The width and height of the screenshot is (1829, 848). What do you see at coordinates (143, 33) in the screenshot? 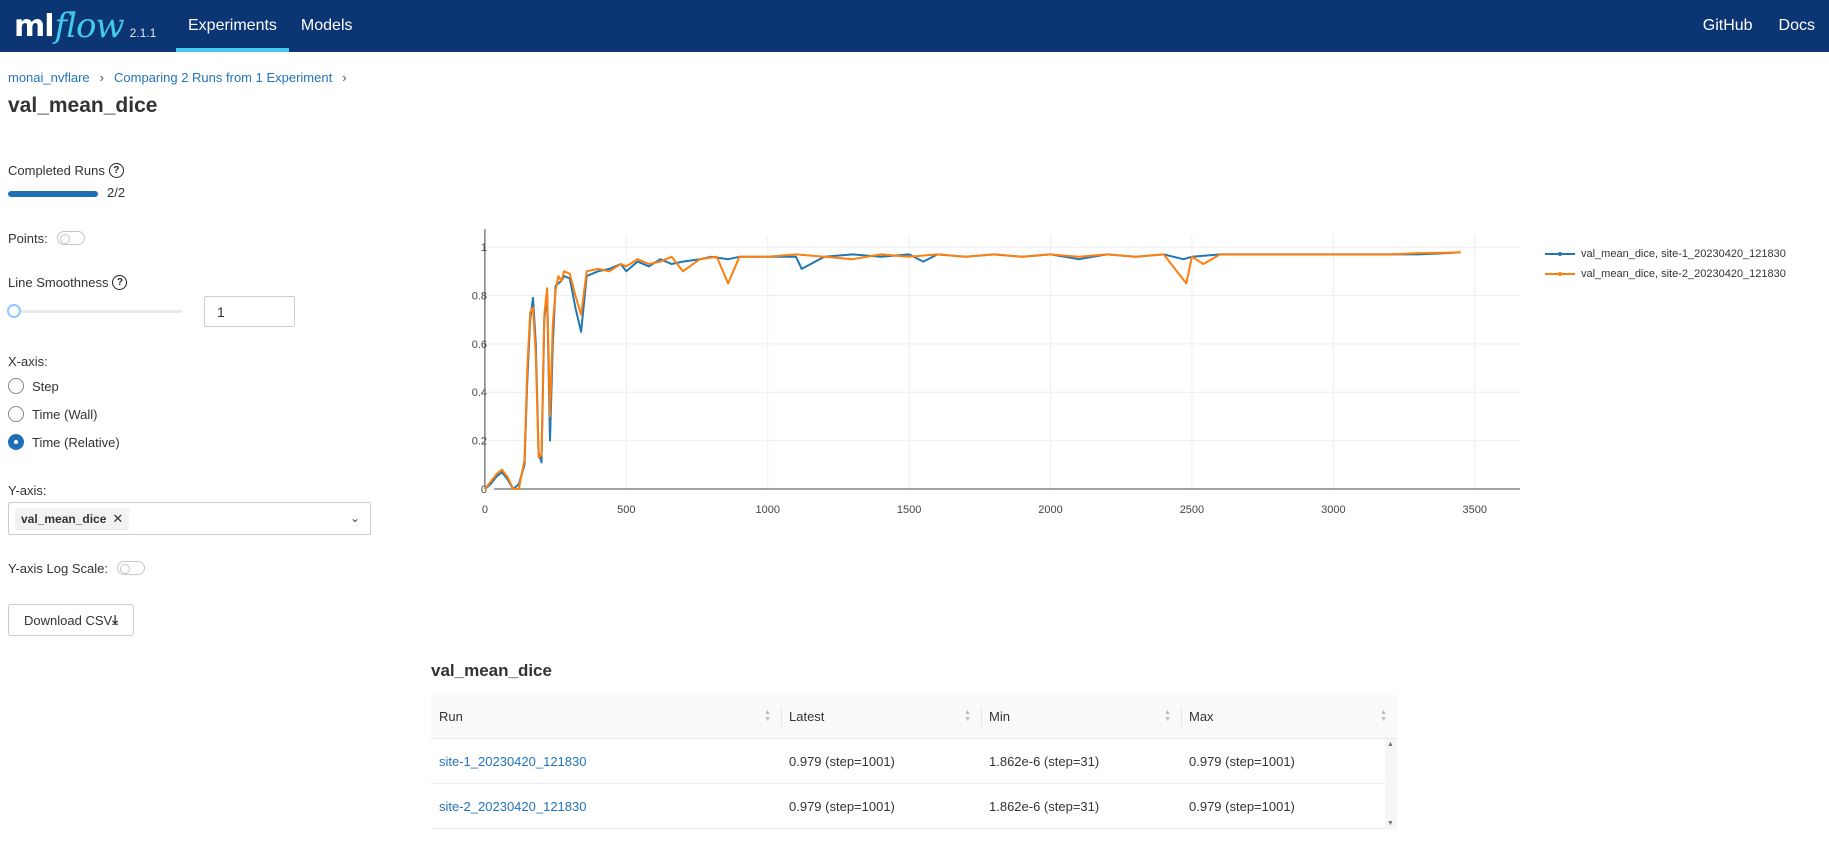
I see `version-label: 2.1.1` at bounding box center [143, 33].